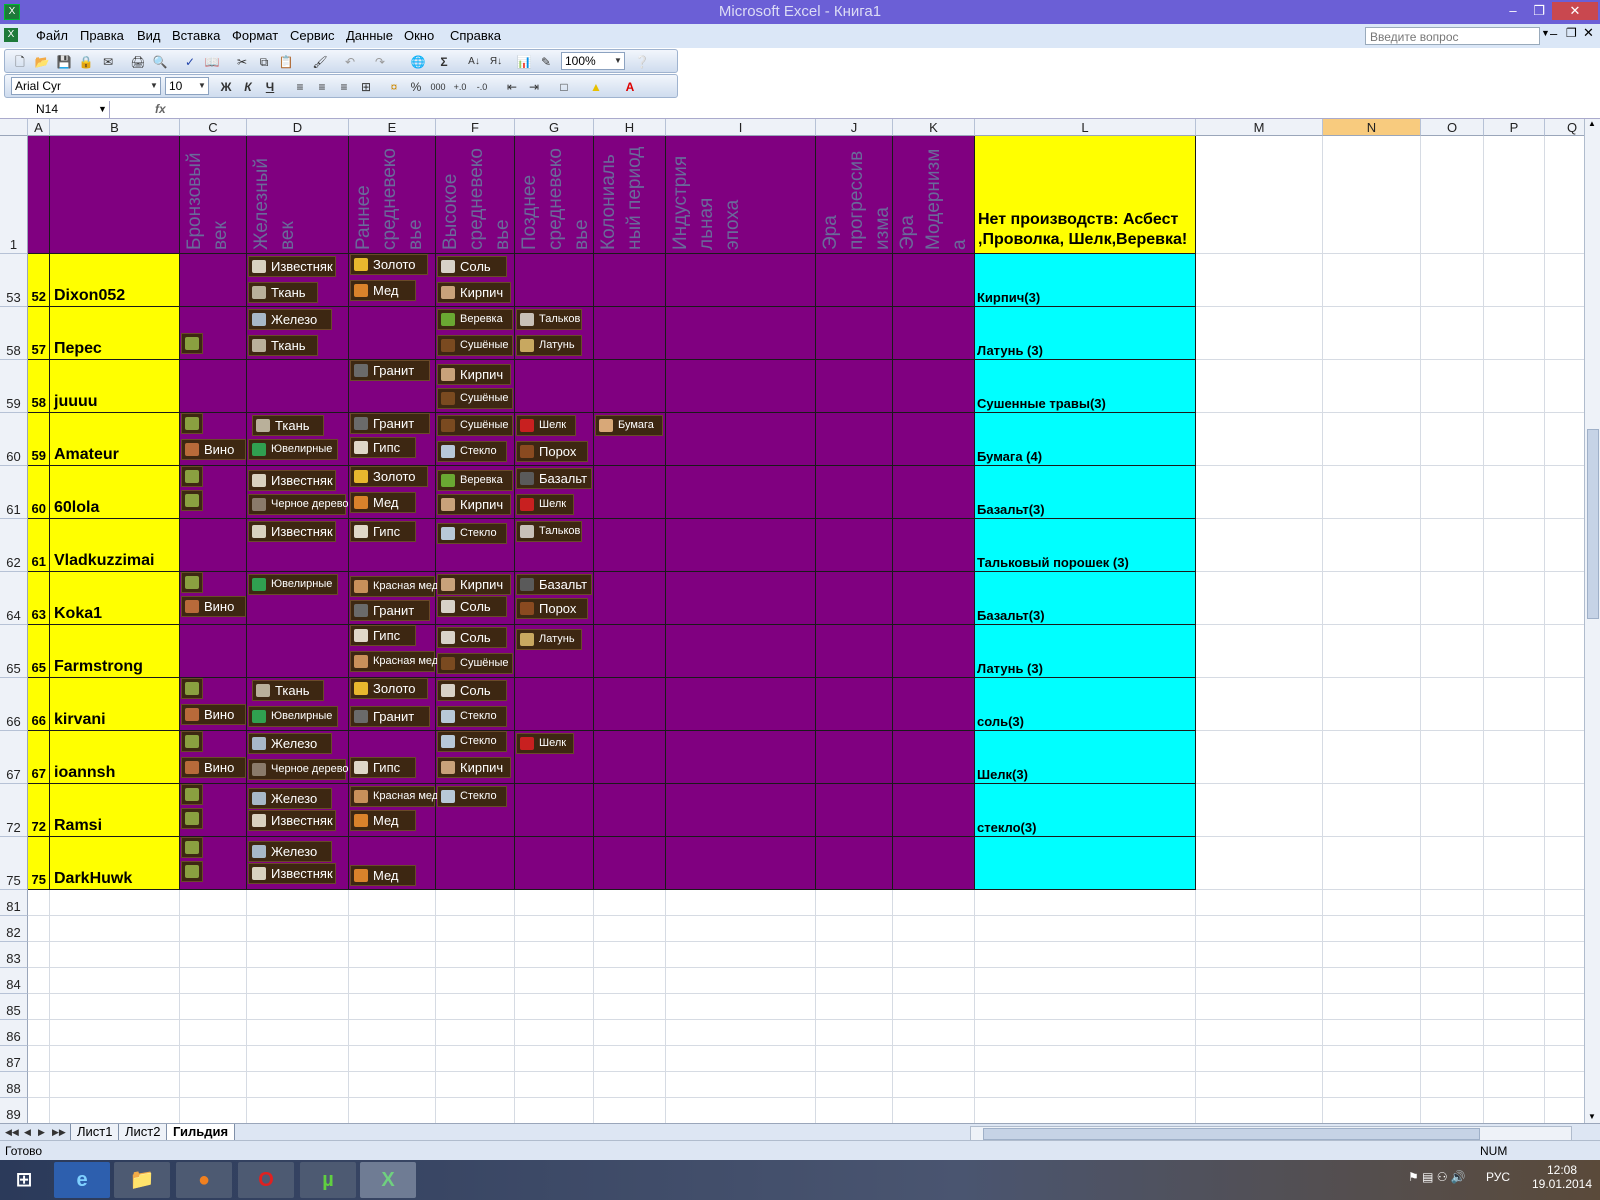 This screenshot has width=1600, height=1200. Describe the element at coordinates (14, 280) in the screenshot. I see `row-header: 53` at that location.